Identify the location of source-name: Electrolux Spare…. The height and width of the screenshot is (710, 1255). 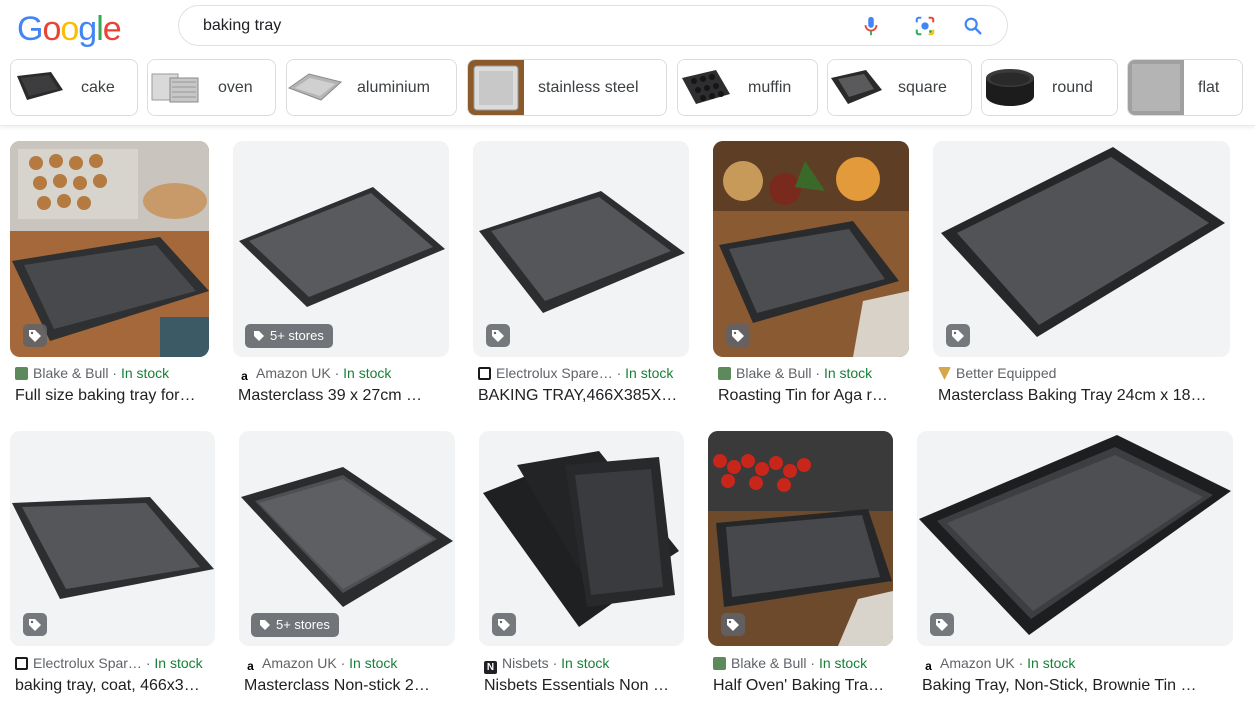
(554, 373).